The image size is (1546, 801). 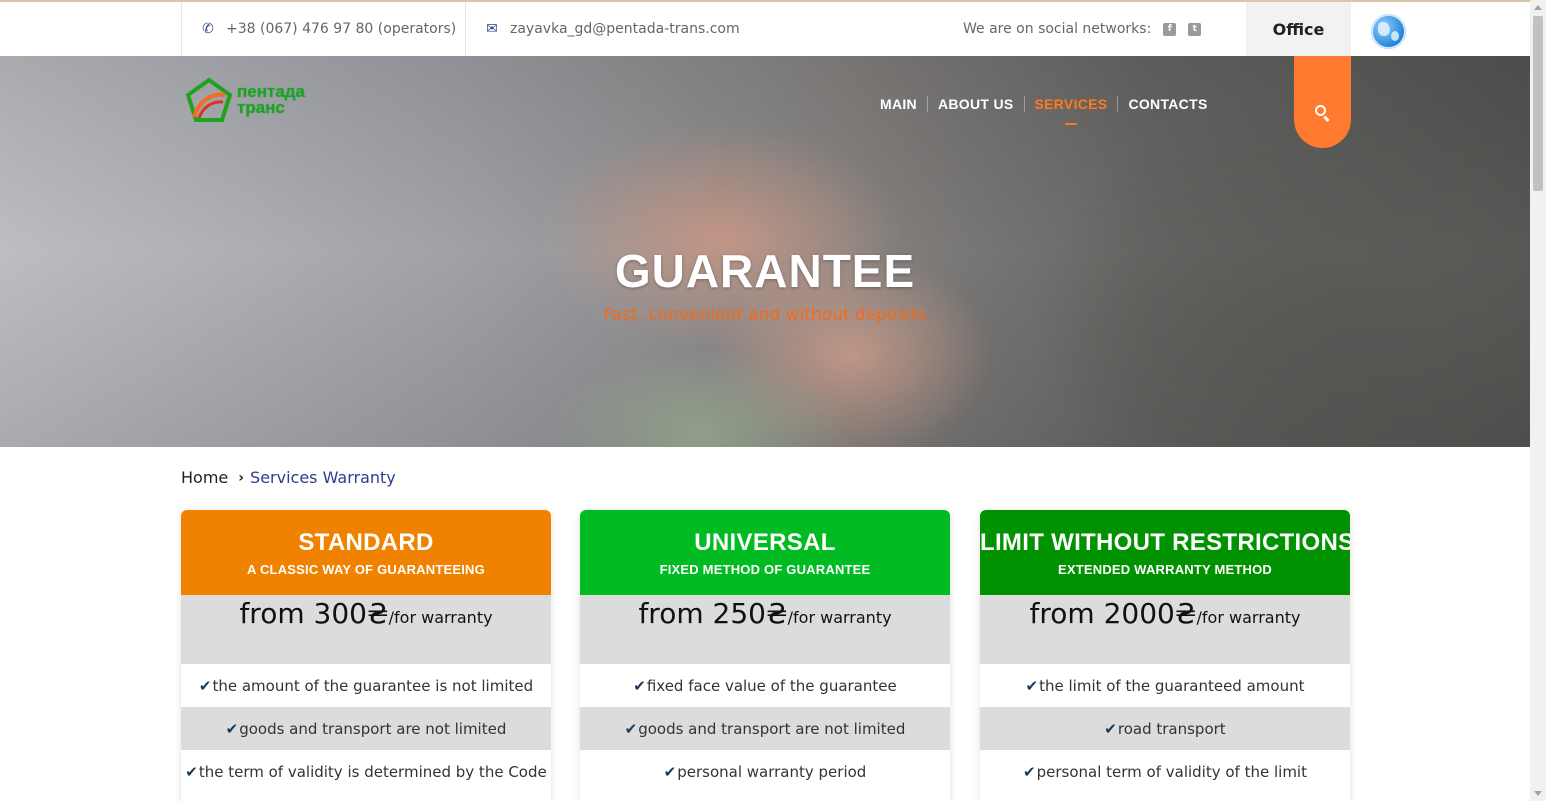 What do you see at coordinates (1538, 793) in the screenshot?
I see `scroll-down-arrow-icon` at bounding box center [1538, 793].